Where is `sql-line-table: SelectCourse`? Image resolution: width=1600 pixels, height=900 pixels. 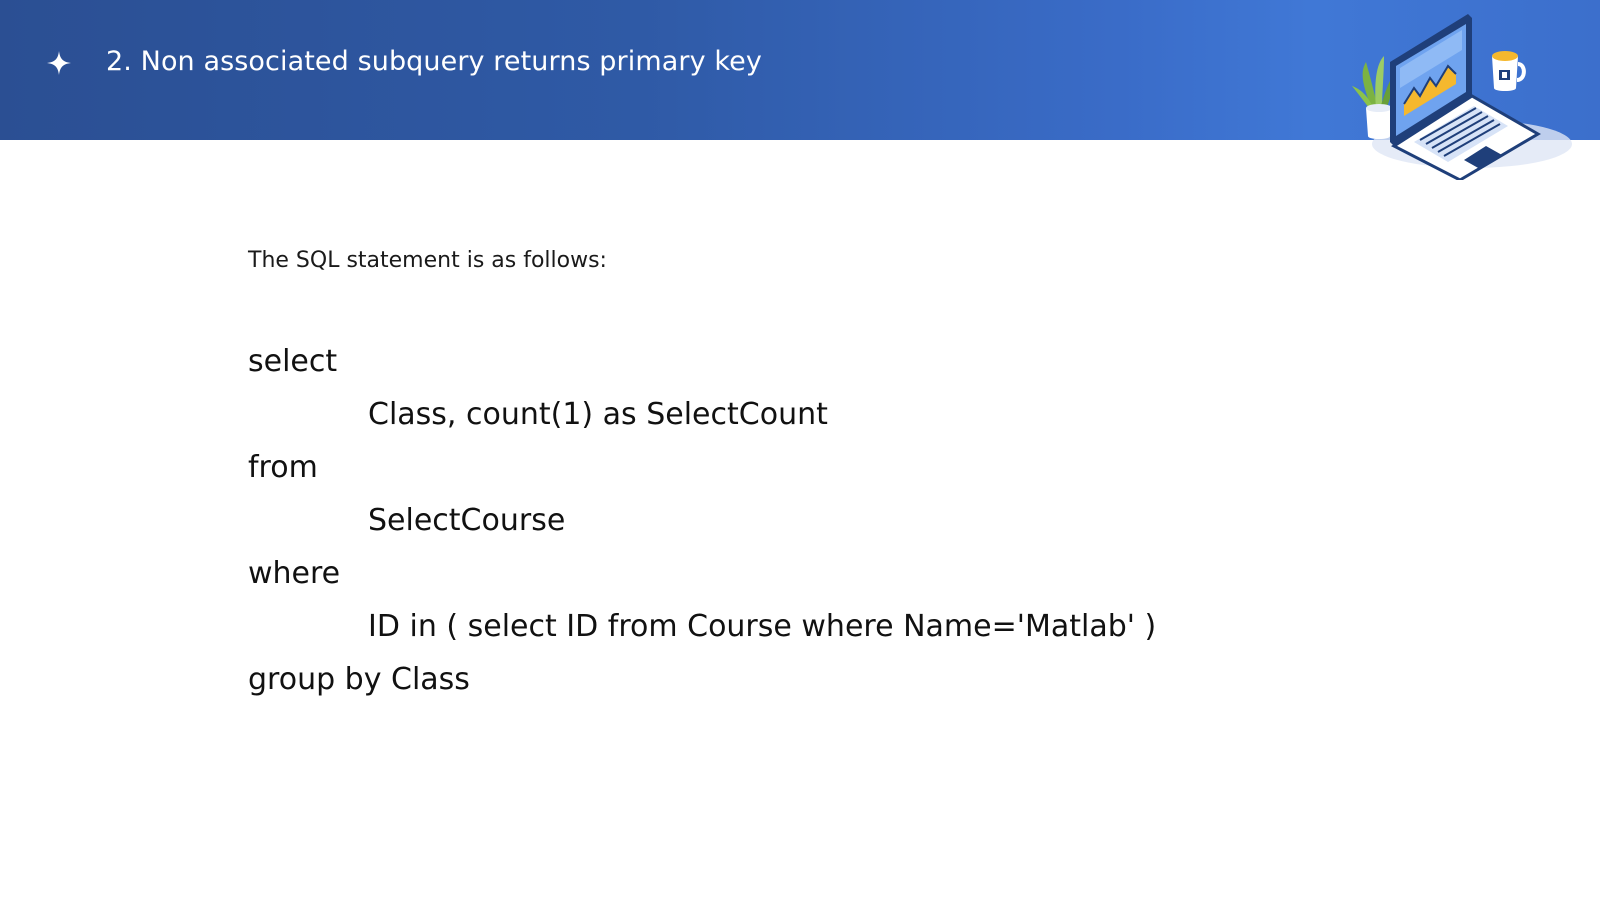
sql-line-table: SelectCourse is located at coordinates (467, 520).